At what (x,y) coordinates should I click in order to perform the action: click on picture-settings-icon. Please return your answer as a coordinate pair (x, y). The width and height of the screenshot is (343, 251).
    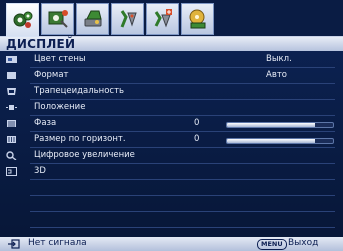
    Looking at the image, I should click on (22, 19).